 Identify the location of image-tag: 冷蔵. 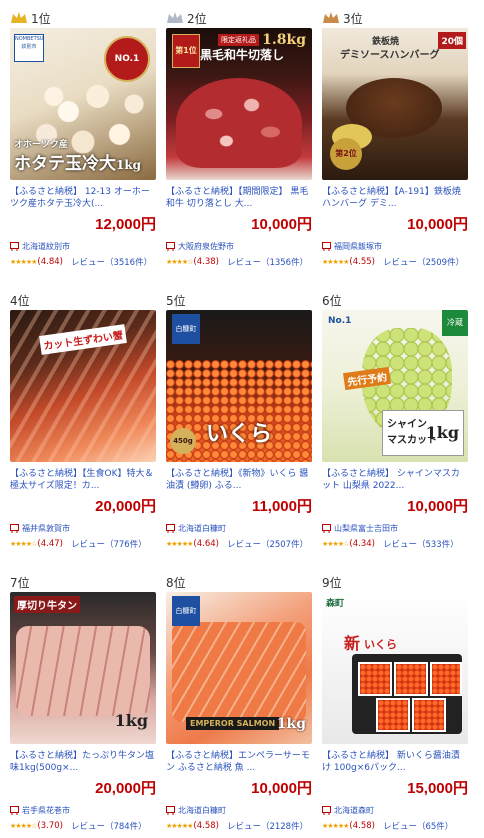
(455, 323).